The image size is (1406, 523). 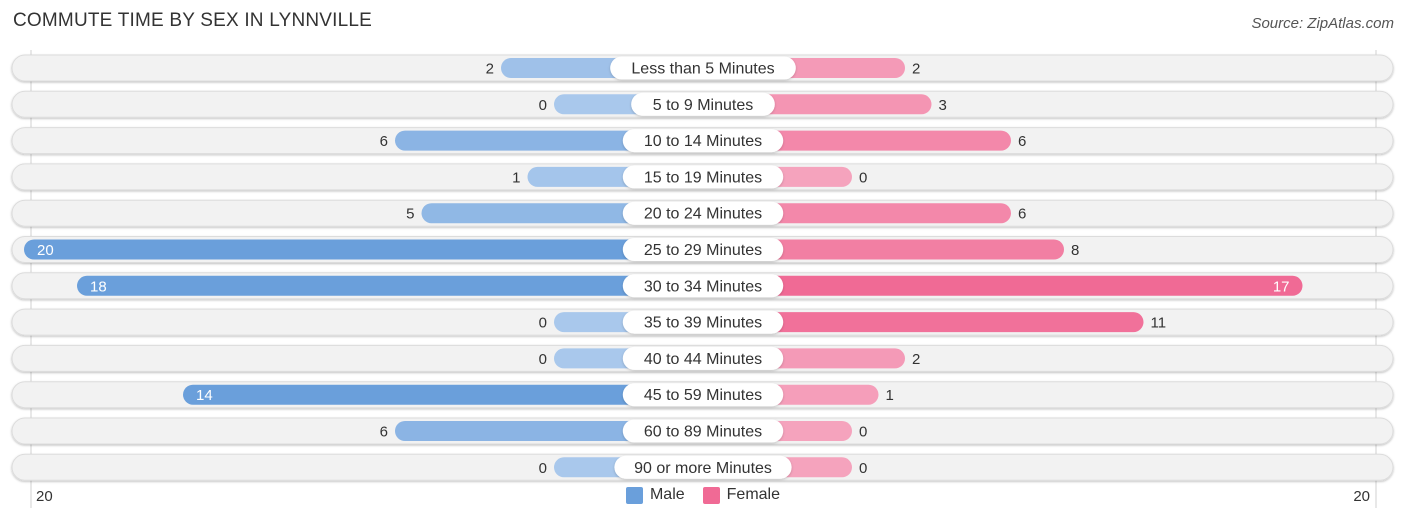 I want to click on category-label: 15 to 19 Minutes, so click(x=703, y=177).